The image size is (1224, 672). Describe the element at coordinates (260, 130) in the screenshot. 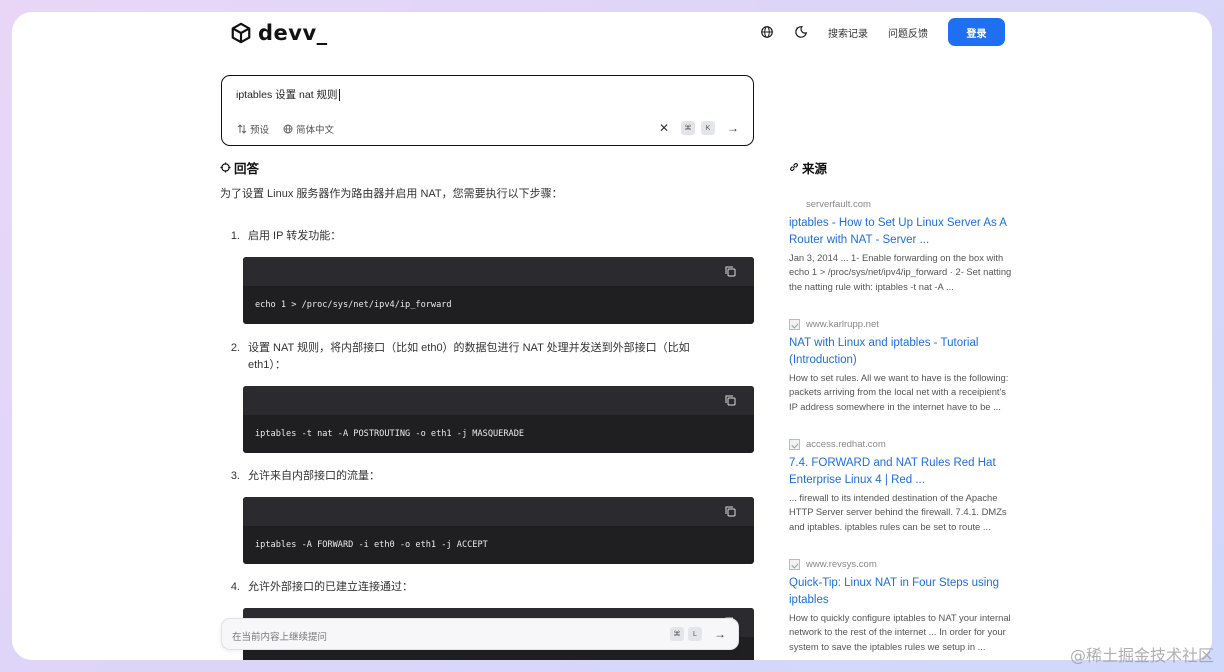

I see `preset-label: 预设` at that location.